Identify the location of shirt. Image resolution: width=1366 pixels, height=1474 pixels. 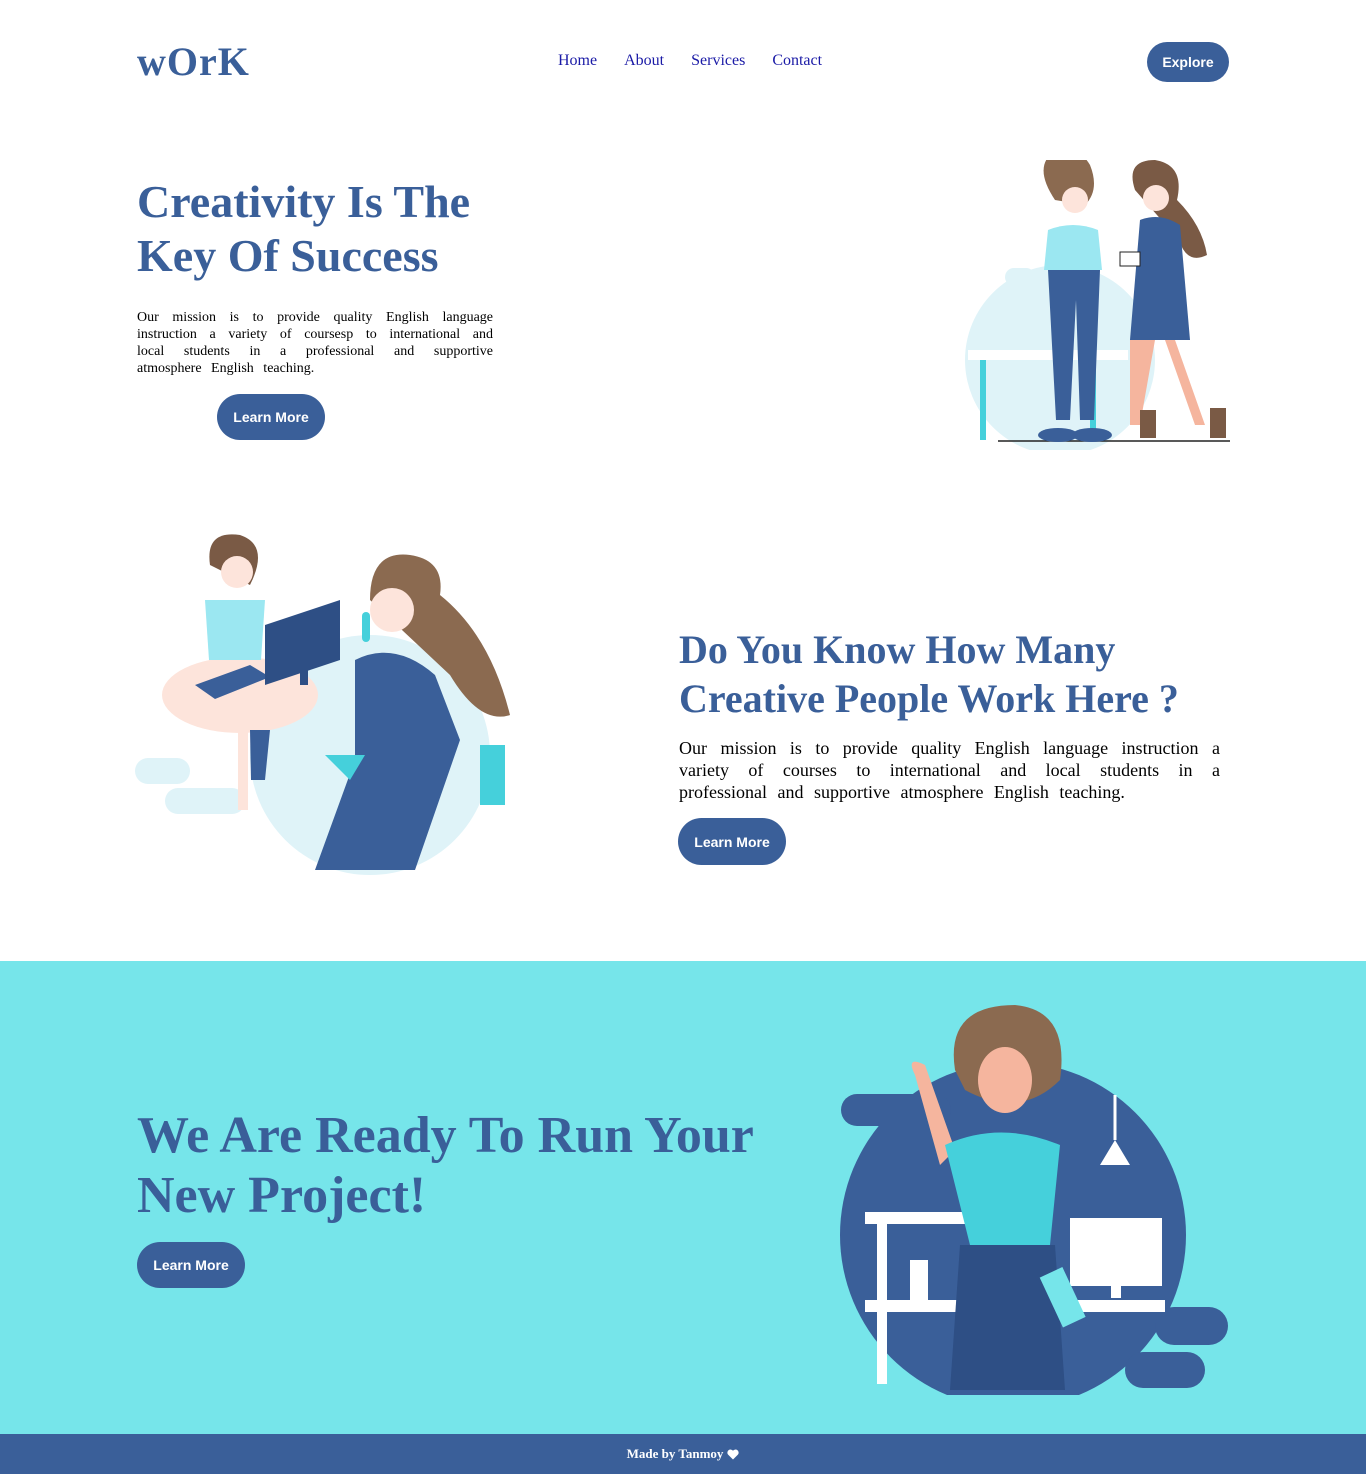
(235, 630).